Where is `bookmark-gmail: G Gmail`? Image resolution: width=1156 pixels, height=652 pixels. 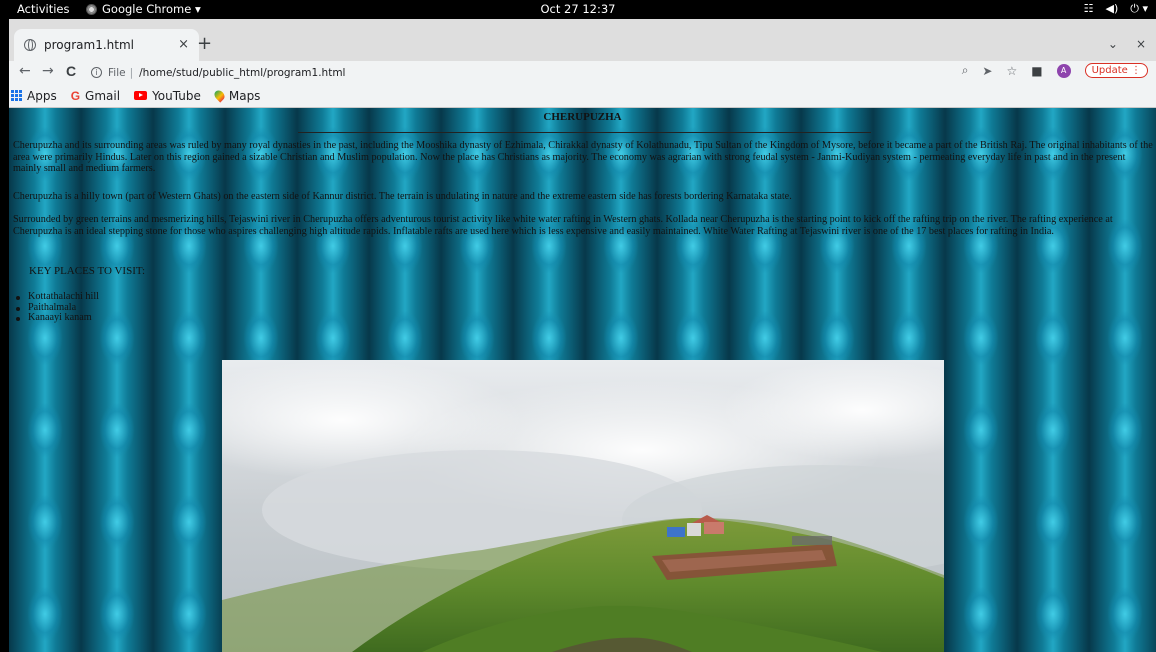 bookmark-gmail: G Gmail is located at coordinates (95, 96).